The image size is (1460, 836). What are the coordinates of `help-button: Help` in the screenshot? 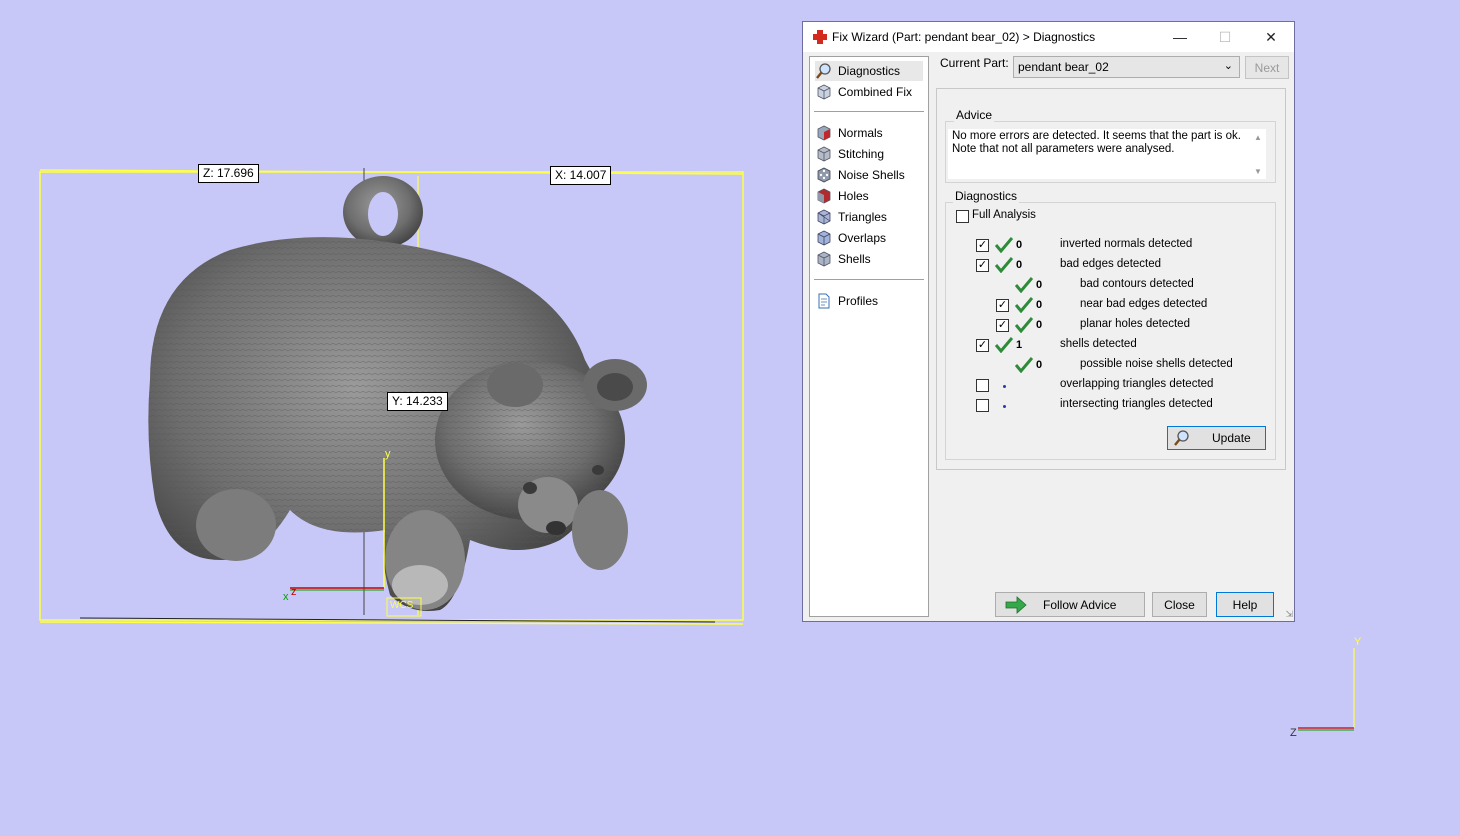 It's located at (1245, 604).